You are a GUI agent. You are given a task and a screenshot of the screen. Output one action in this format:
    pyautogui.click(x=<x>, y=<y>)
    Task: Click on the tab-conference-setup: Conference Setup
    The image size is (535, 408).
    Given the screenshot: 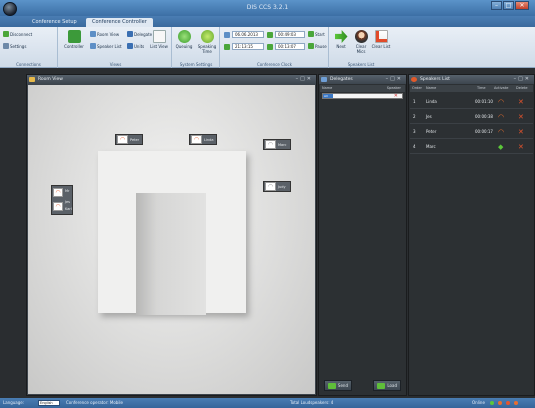 What is the action you would take?
    pyautogui.click(x=54, y=22)
    